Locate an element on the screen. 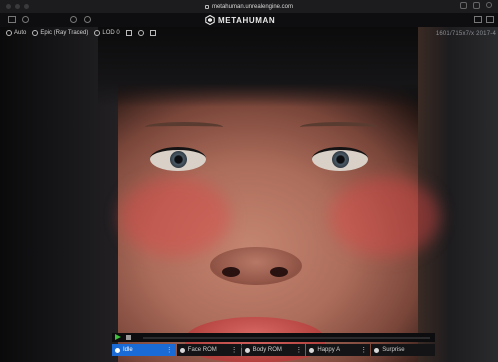 This screenshot has width=498, height=362. clip-label: Idle is located at coordinates (128, 350).